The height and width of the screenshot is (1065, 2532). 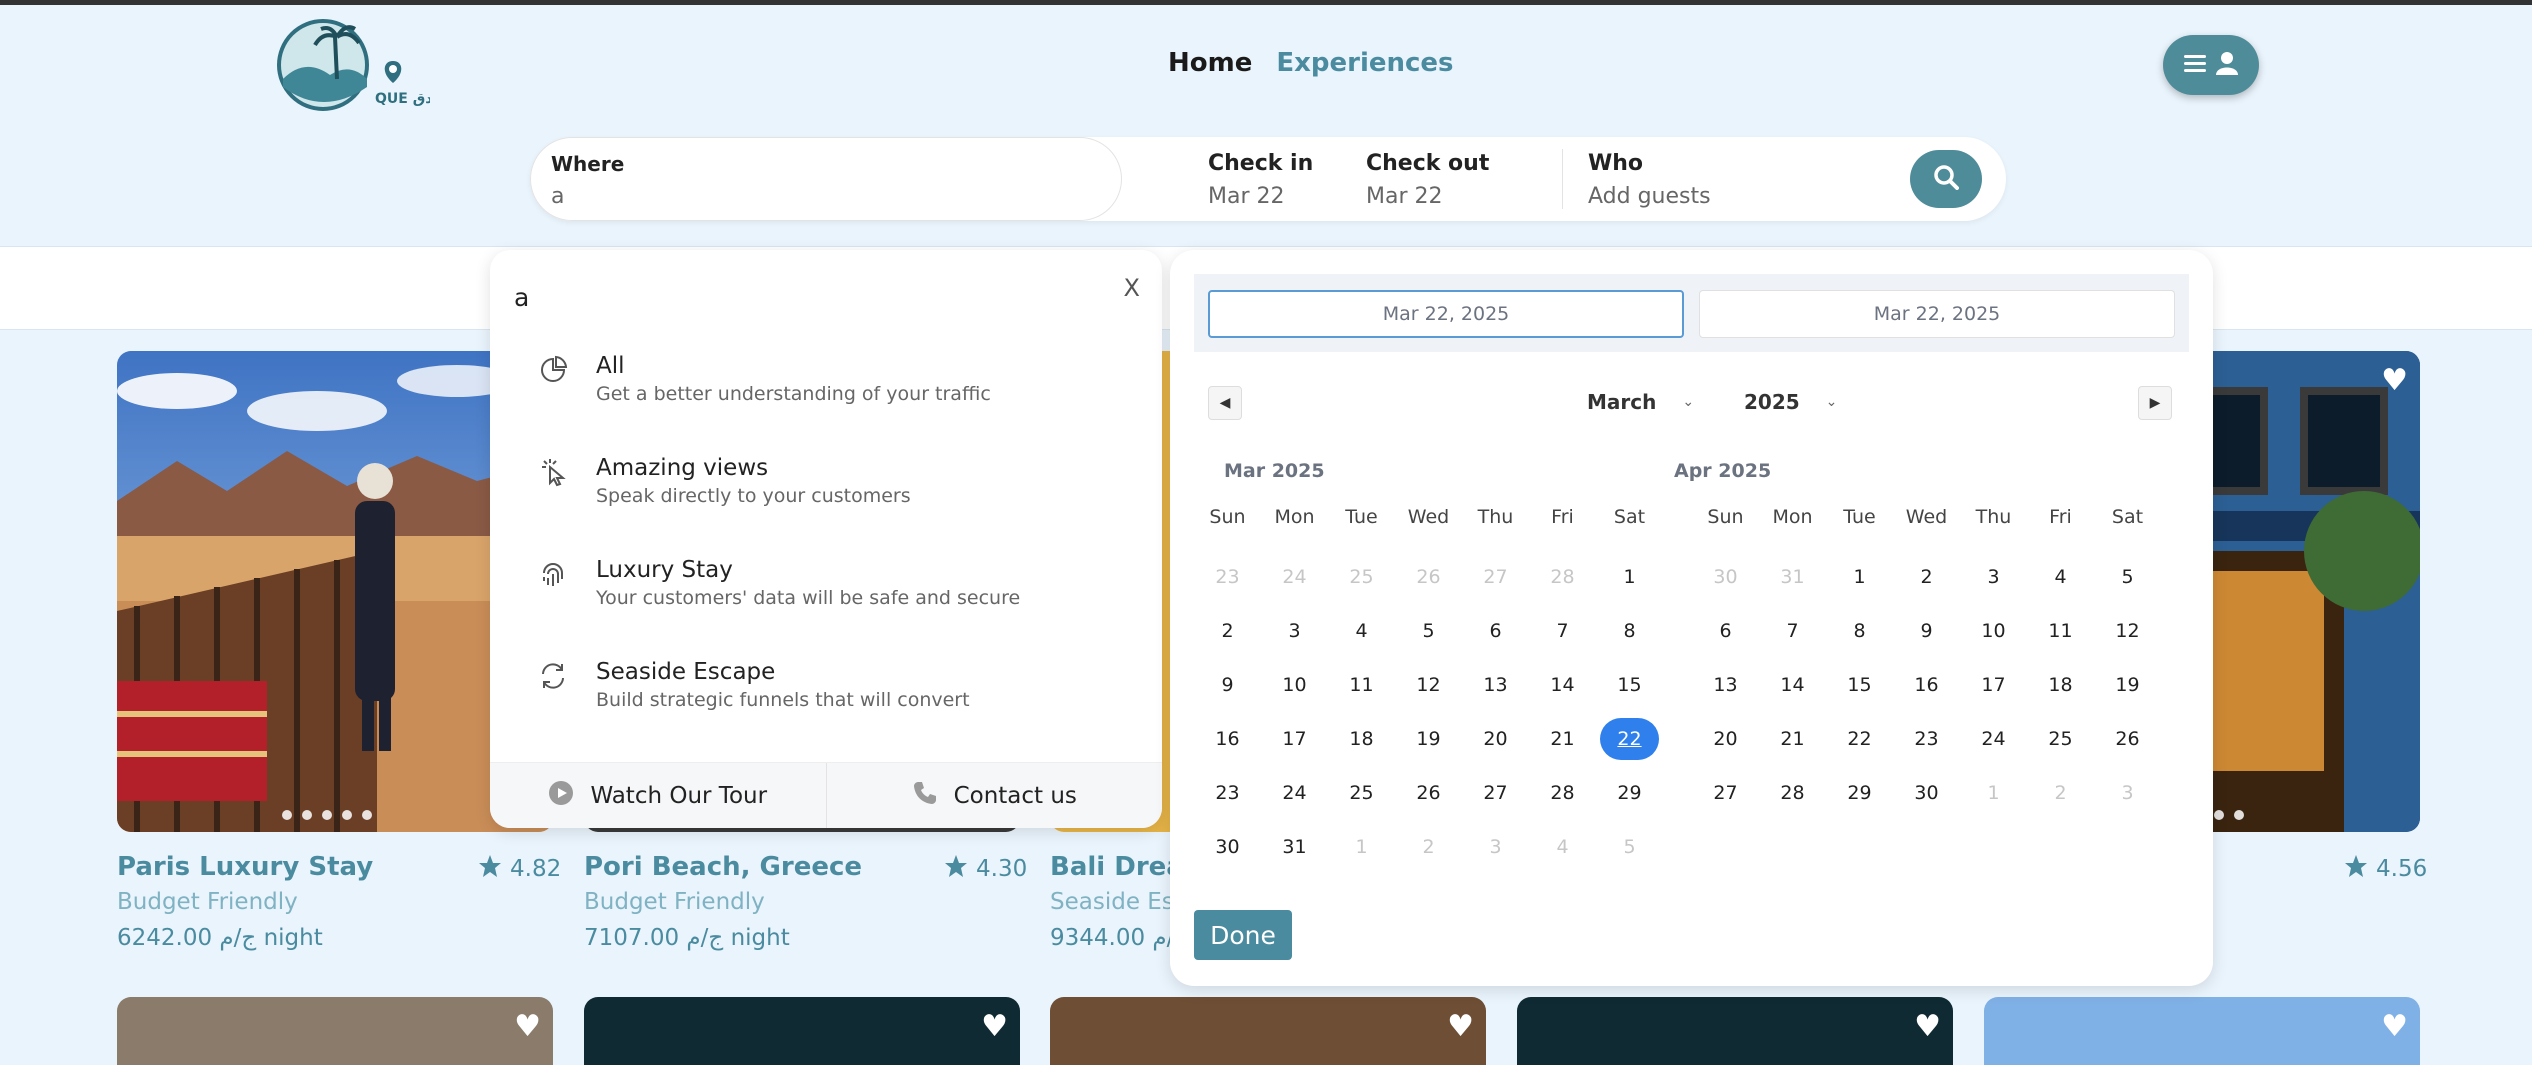 I want to click on user-menu-button, so click(x=2211, y=65).